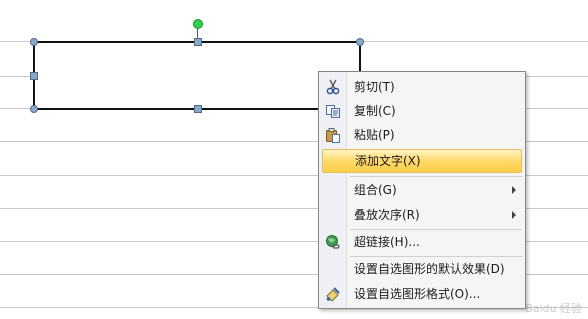 Image resolution: width=588 pixels, height=319 pixels. What do you see at coordinates (198, 24) in the screenshot?
I see `rotation-handle` at bounding box center [198, 24].